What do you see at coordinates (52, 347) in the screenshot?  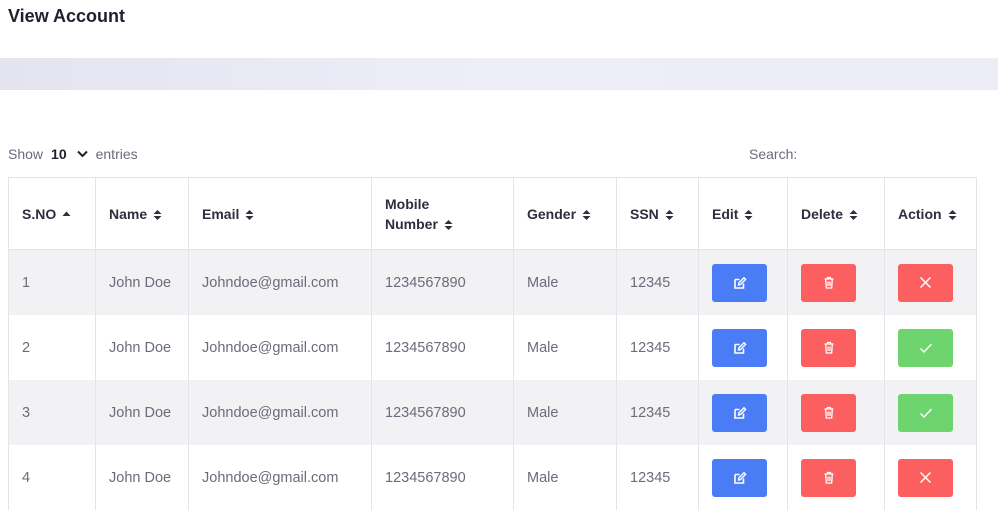 I see `cell-sno: 2` at bounding box center [52, 347].